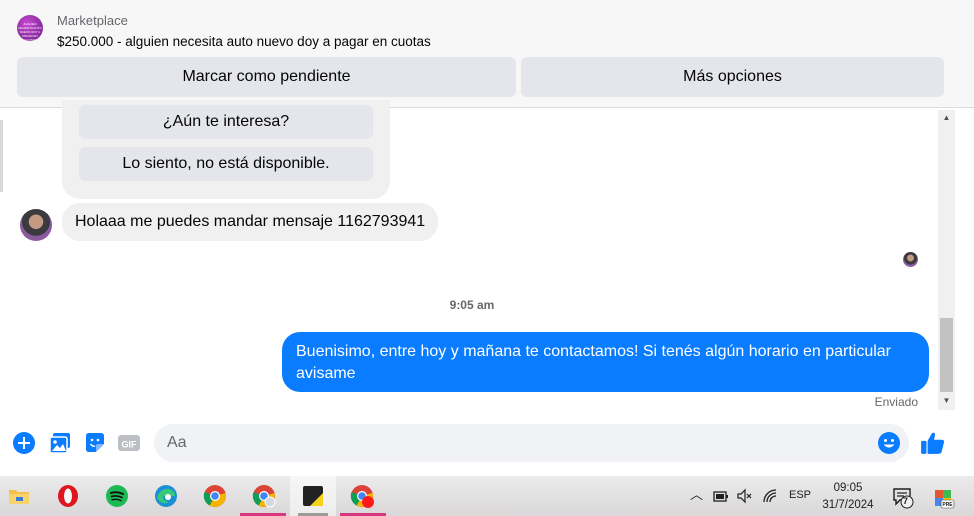 This screenshot has height=516, width=974. I want to click on svg-text: GIF, so click(130, 445).